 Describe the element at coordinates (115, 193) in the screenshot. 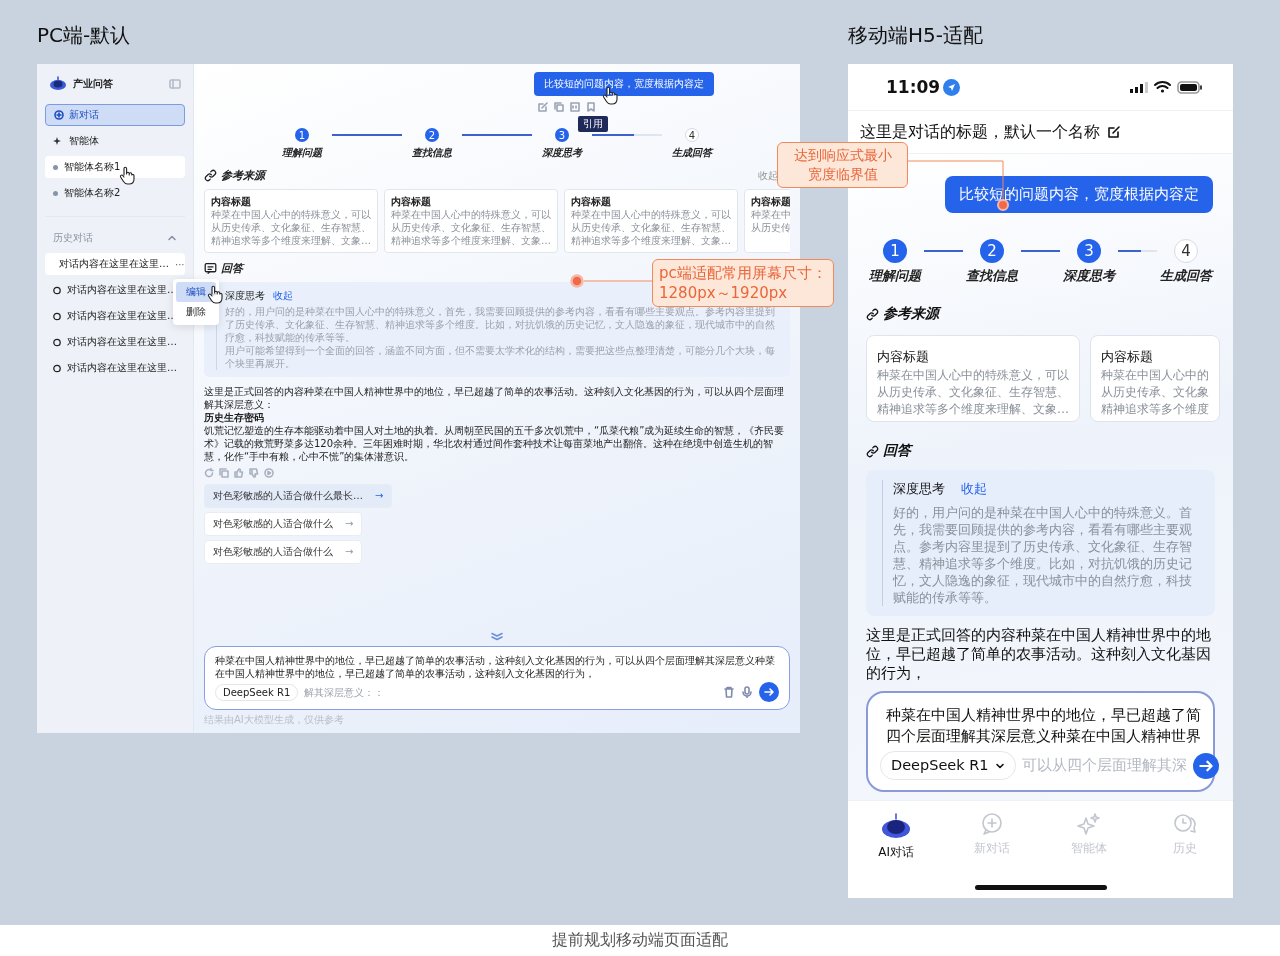

I see `agent-item: 智能体名称2` at that location.